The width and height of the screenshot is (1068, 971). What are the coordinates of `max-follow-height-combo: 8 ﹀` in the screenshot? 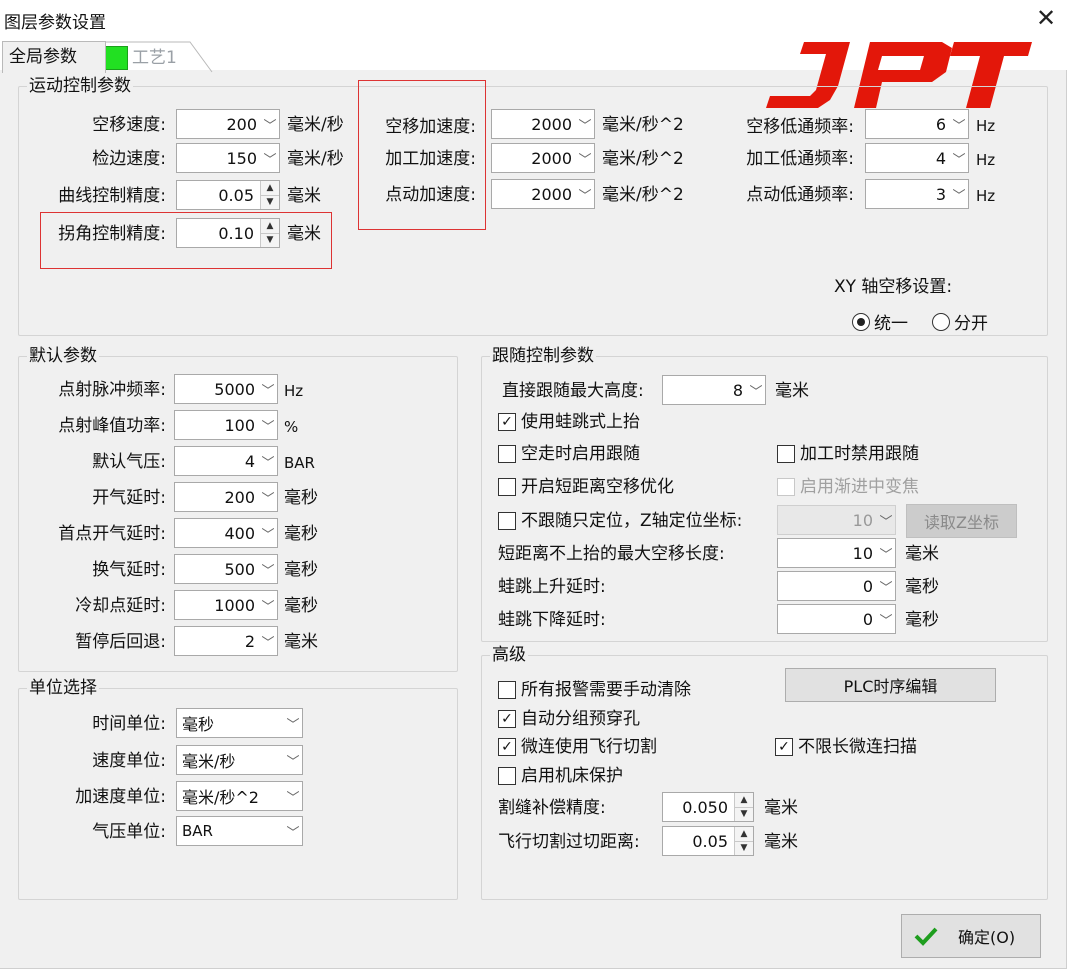 It's located at (714, 390).